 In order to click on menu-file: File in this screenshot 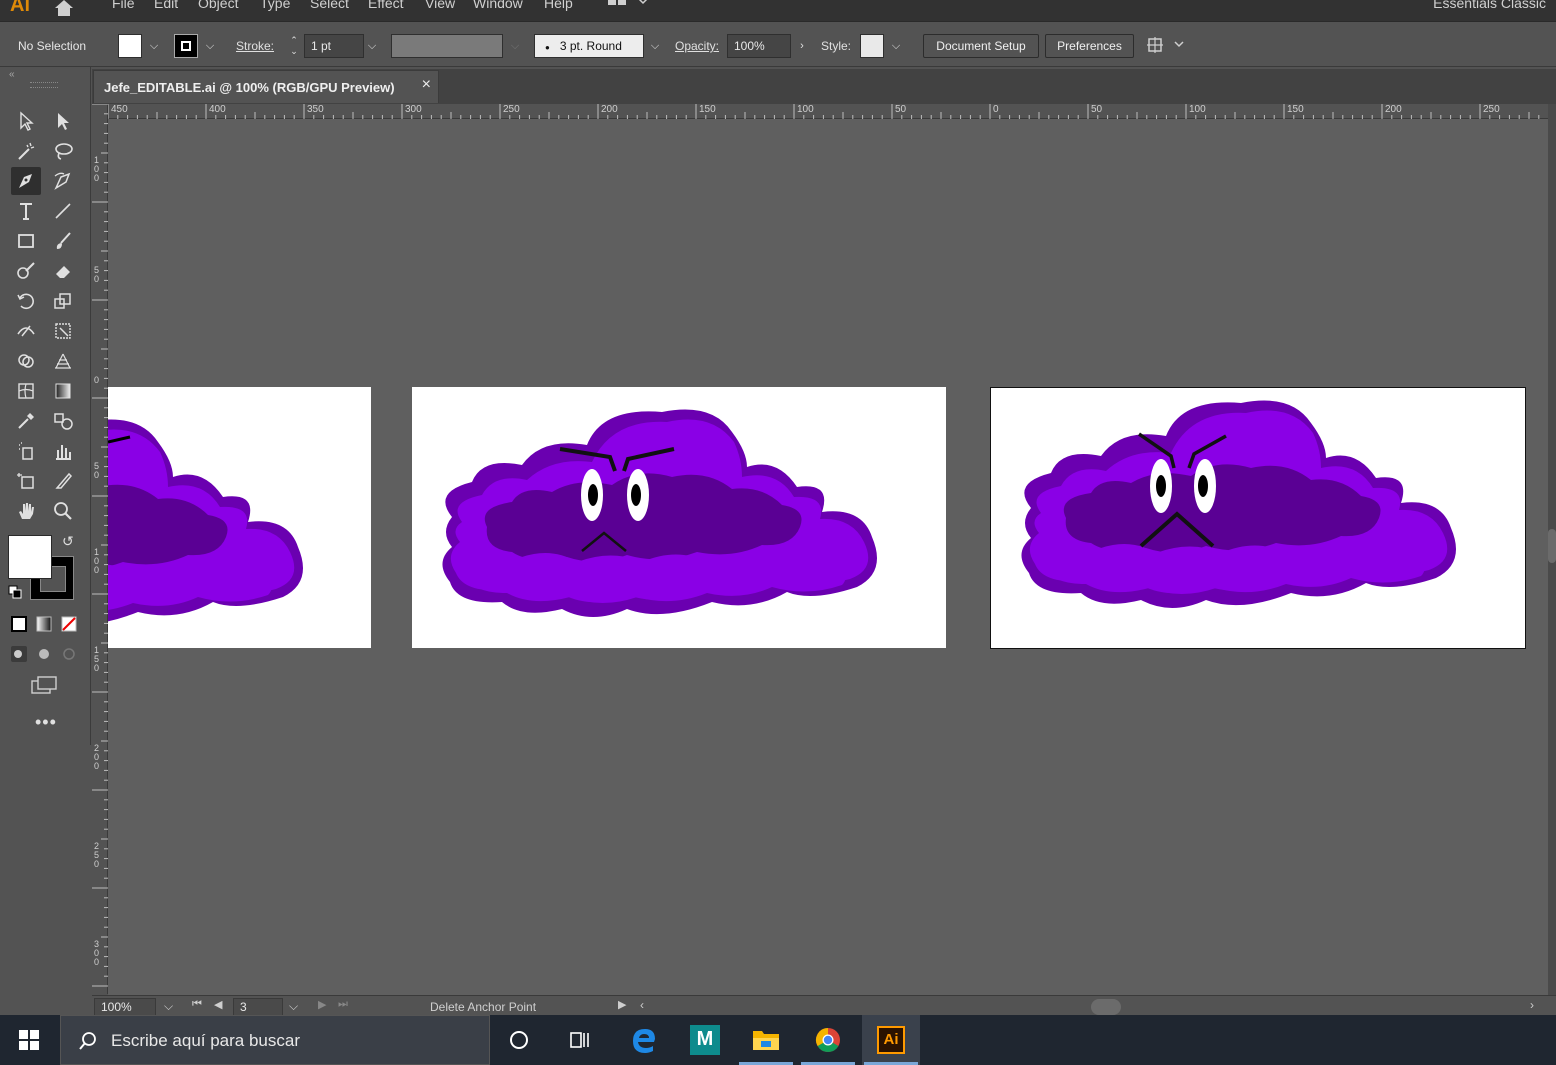, I will do `click(123, 5)`.